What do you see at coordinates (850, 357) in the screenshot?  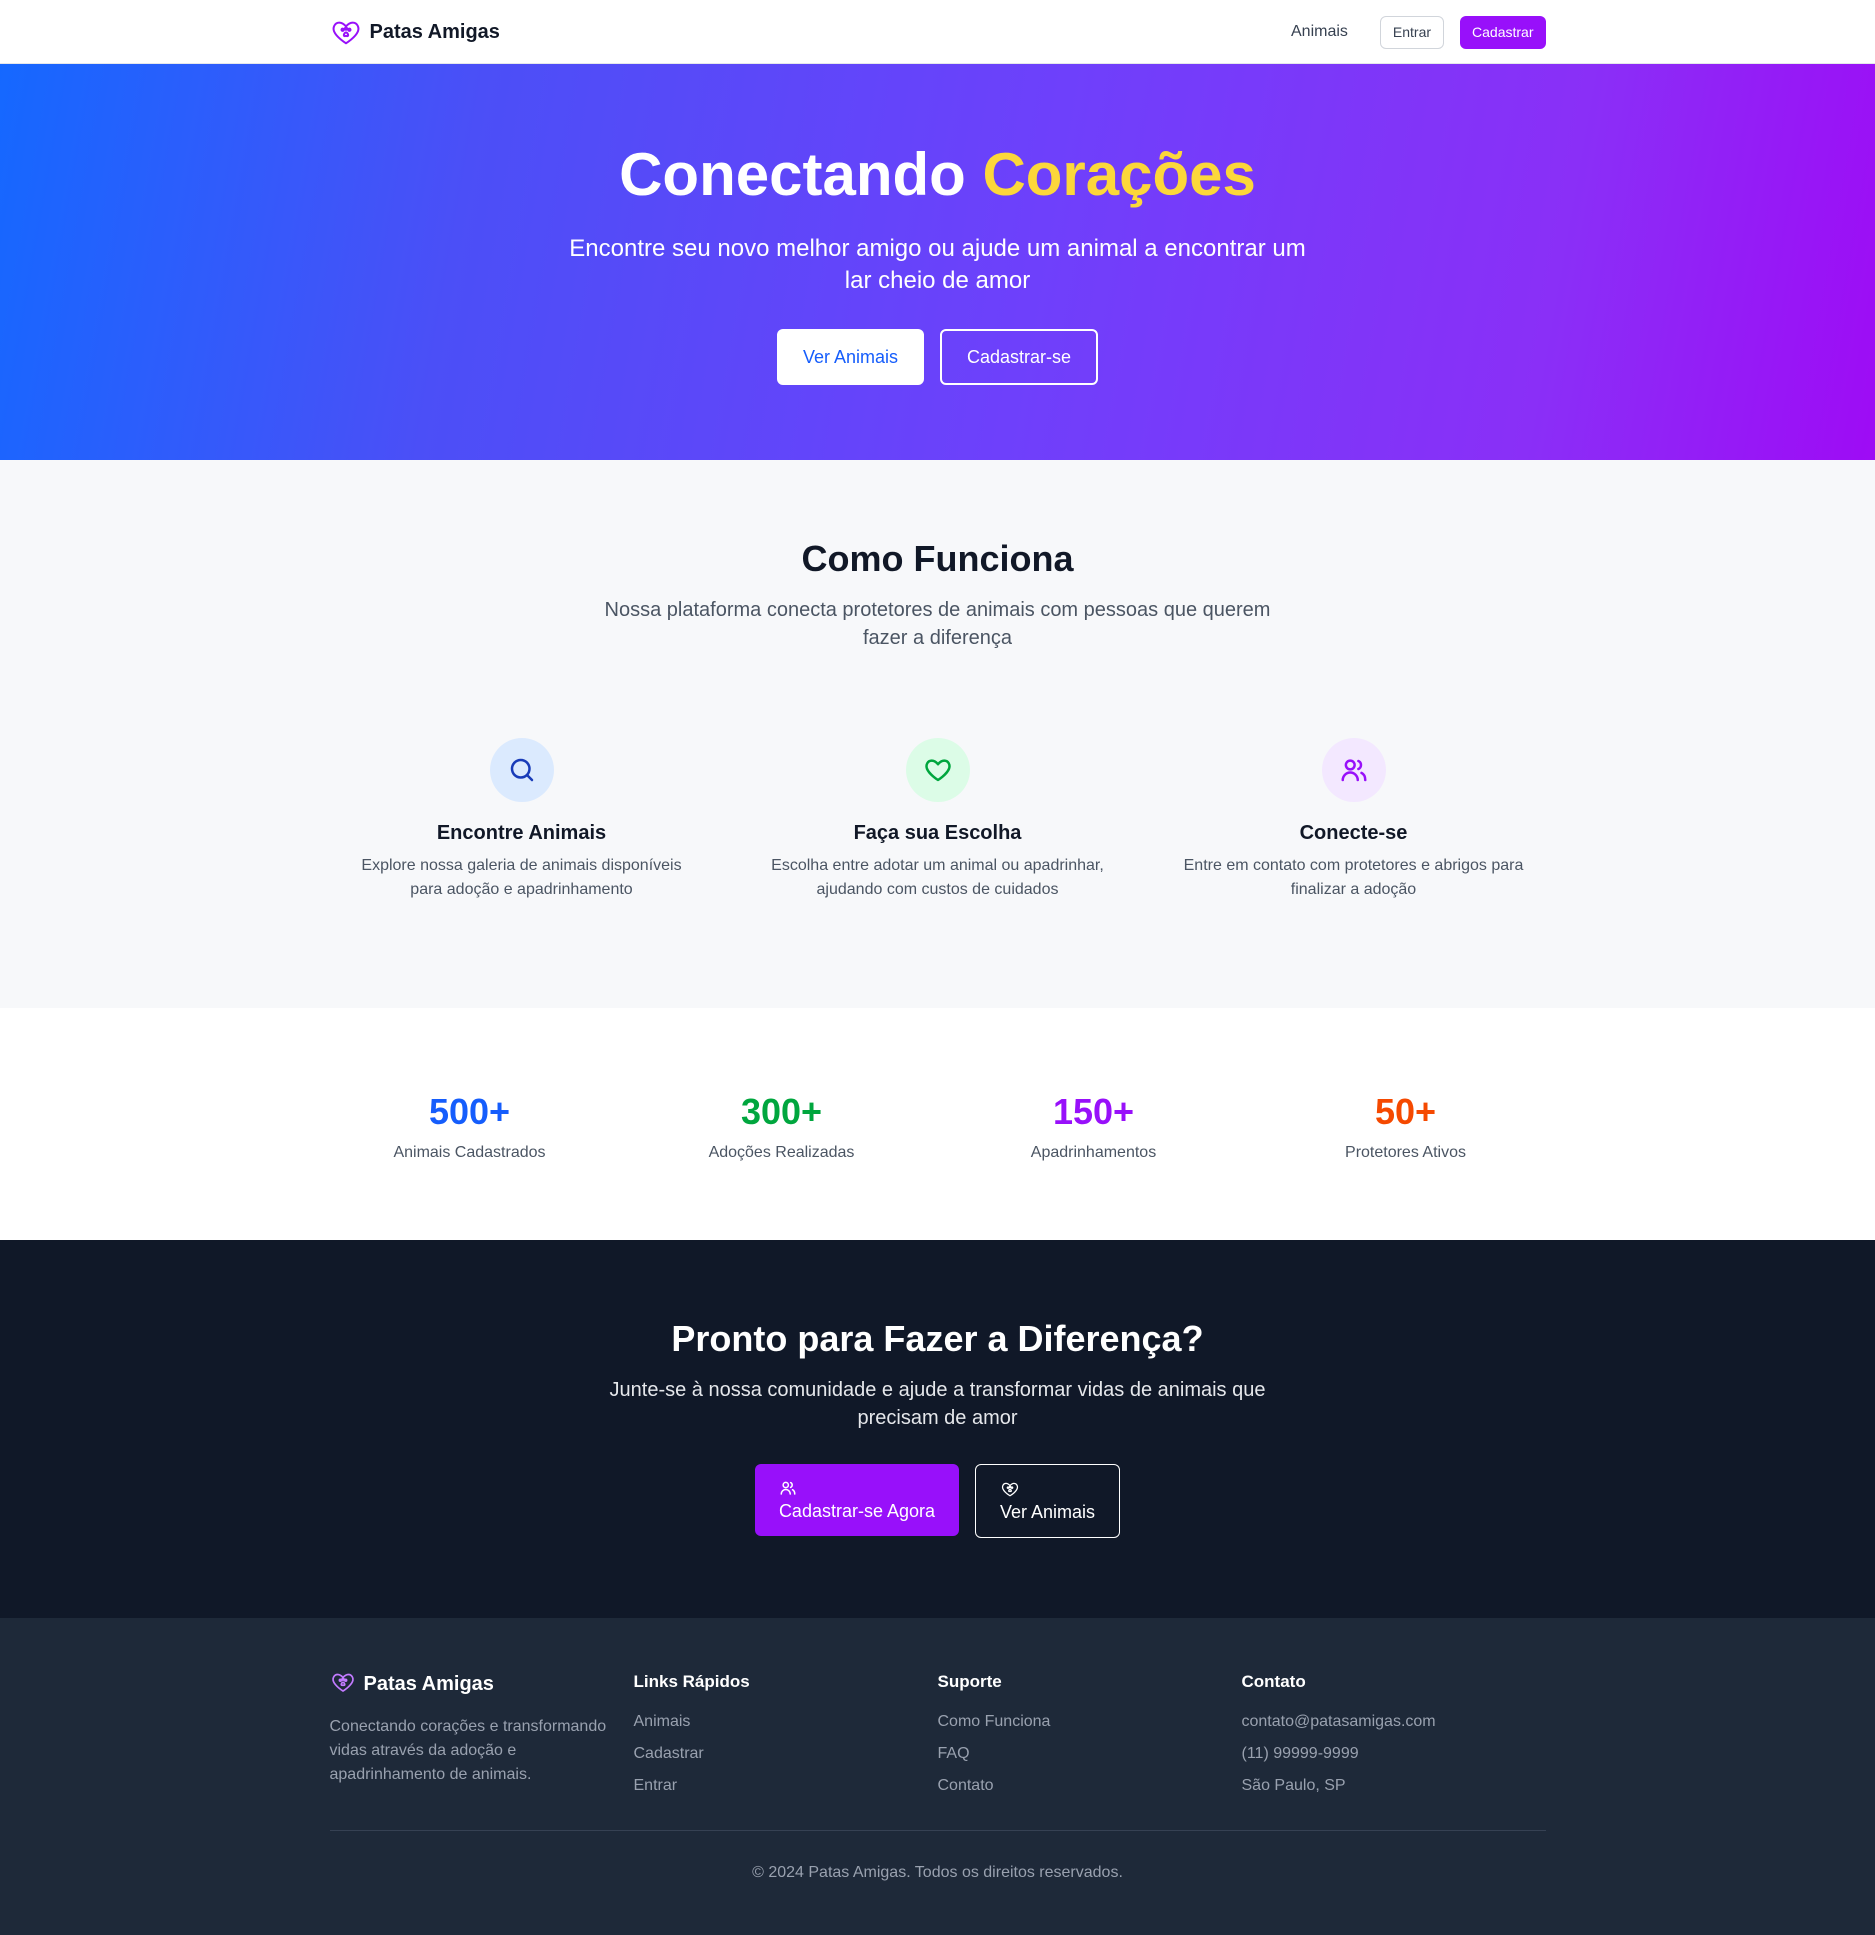 I see `view-animals-button: Ver Animais` at bounding box center [850, 357].